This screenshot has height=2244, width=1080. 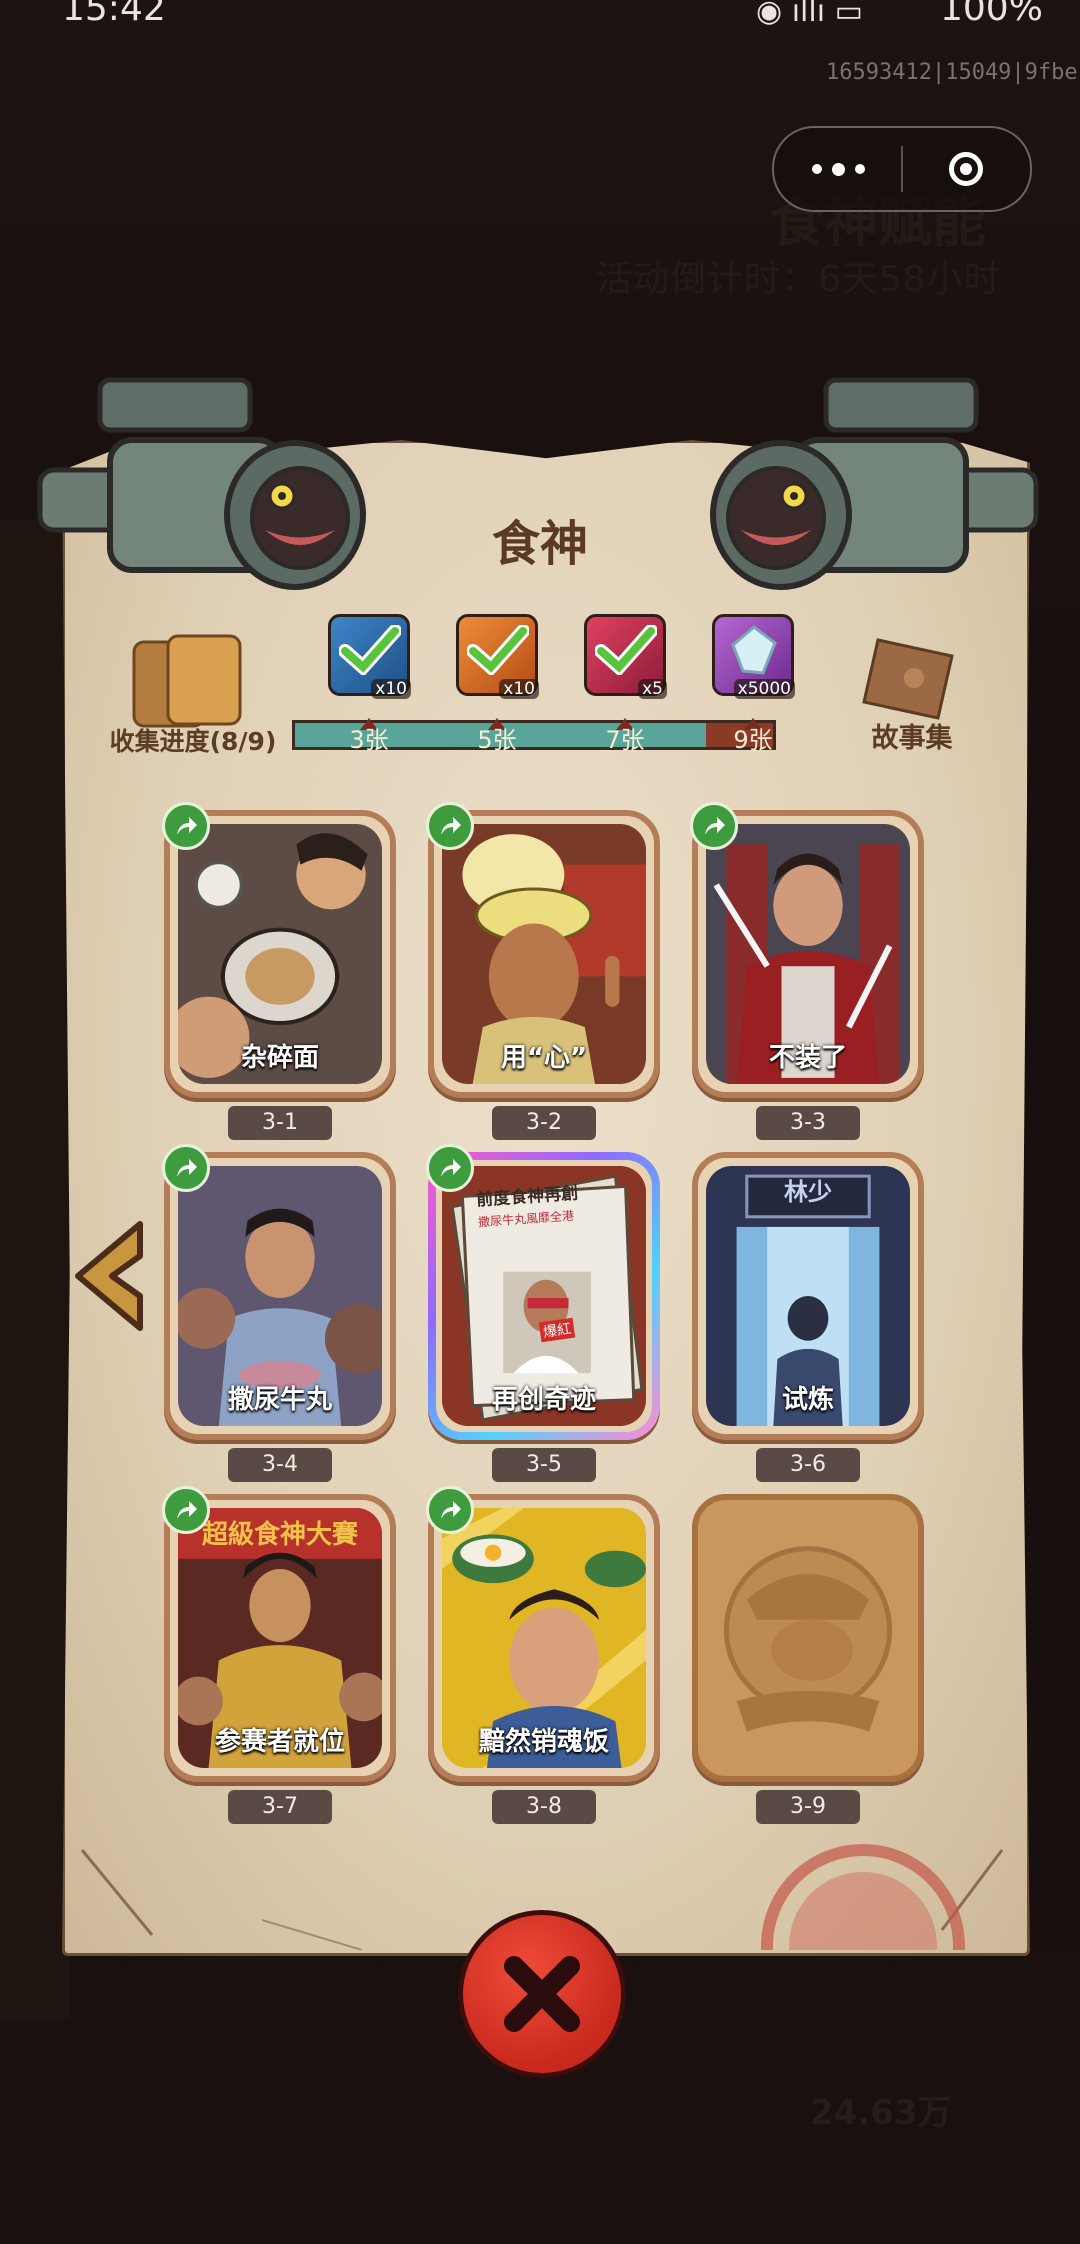 I want to click on previous-chapter-arrow-icon, so click(x=108, y=1276).